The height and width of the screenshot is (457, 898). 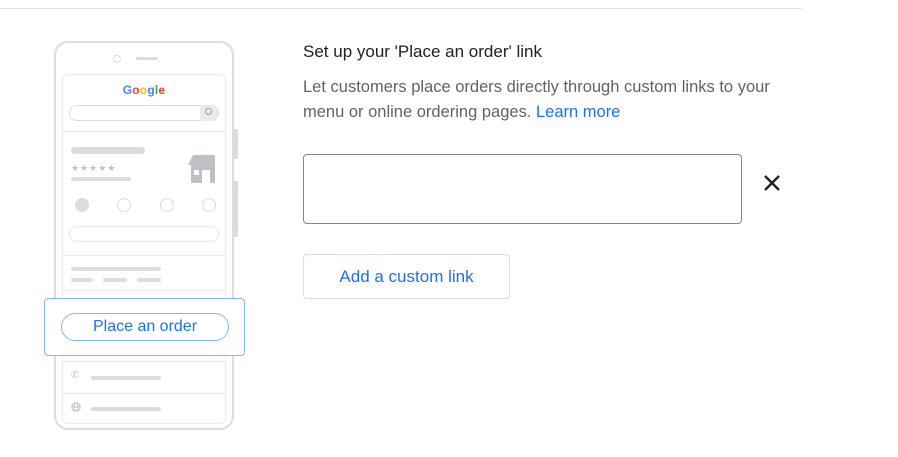 What do you see at coordinates (422, 51) in the screenshot?
I see `panel-title: Set up your 'Place an order' link` at bounding box center [422, 51].